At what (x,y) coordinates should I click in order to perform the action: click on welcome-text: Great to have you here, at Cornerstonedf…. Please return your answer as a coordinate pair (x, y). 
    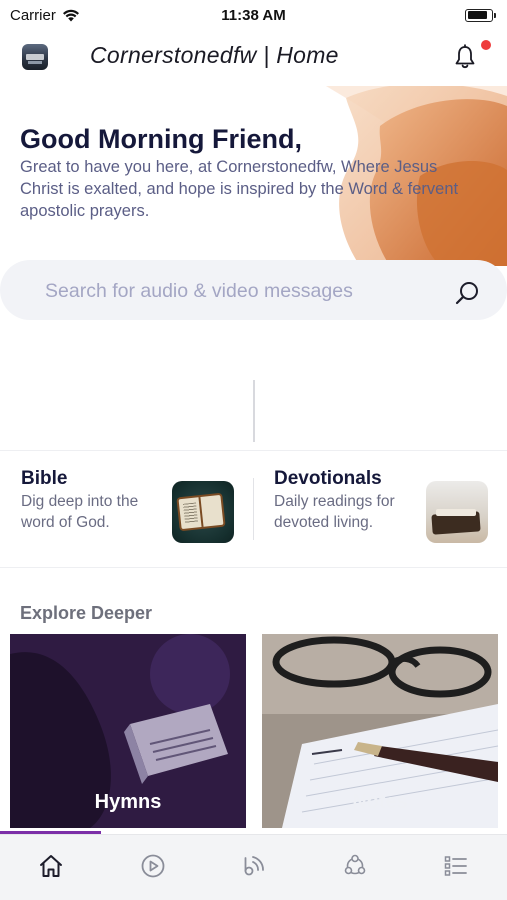
    Looking at the image, I should click on (239, 189).